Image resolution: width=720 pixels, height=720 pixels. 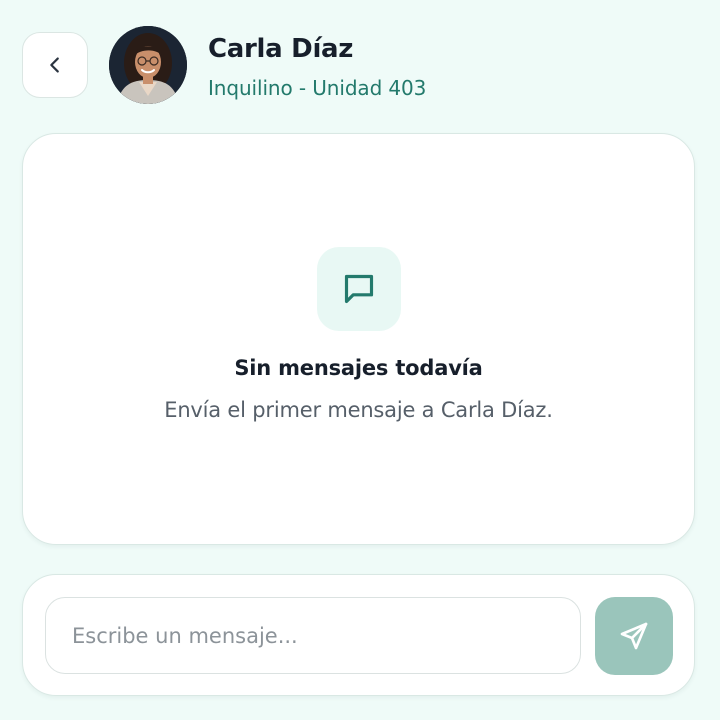 What do you see at coordinates (358, 368) in the screenshot?
I see `empty-state-title: Sin mensajes todavía` at bounding box center [358, 368].